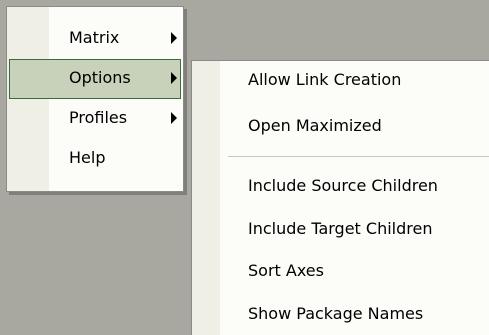  I want to click on menu-item-label: Include Source Children, so click(343, 185).